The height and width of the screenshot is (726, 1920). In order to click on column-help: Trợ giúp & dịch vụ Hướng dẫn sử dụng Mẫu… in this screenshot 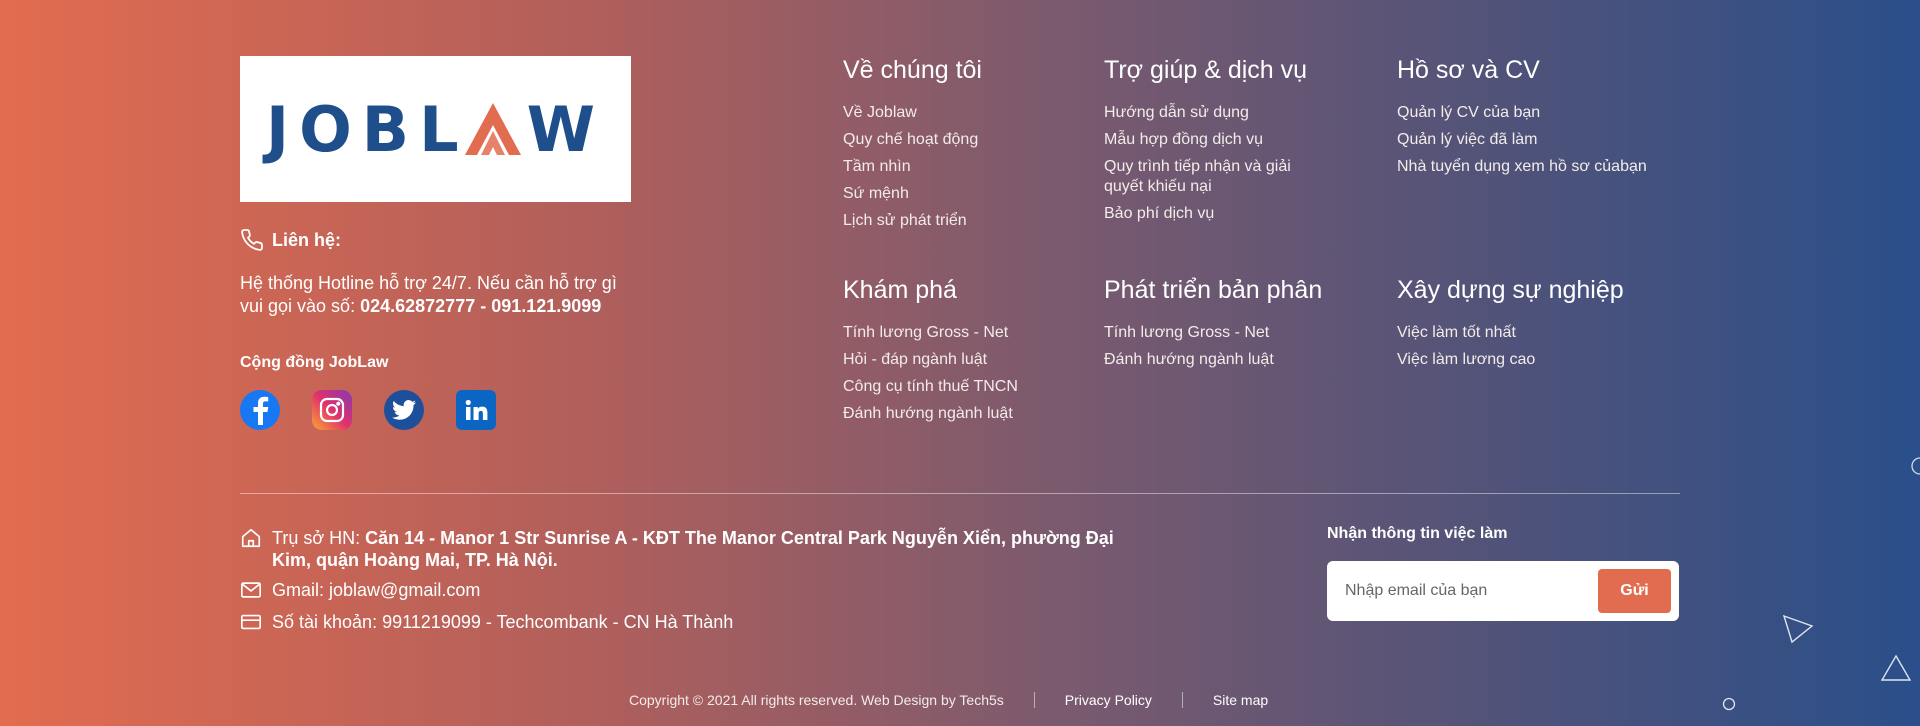, I will do `click(1214, 143)`.